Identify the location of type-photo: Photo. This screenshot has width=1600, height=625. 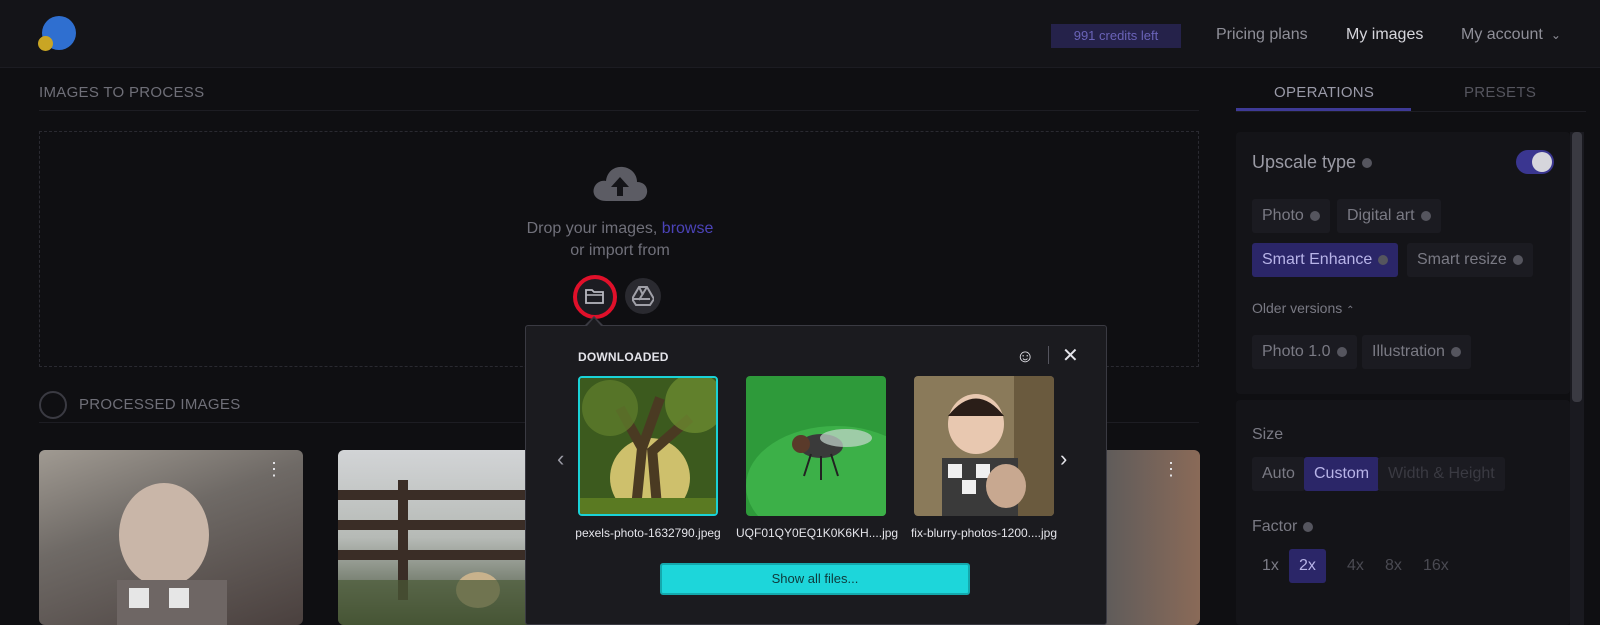
(1291, 216).